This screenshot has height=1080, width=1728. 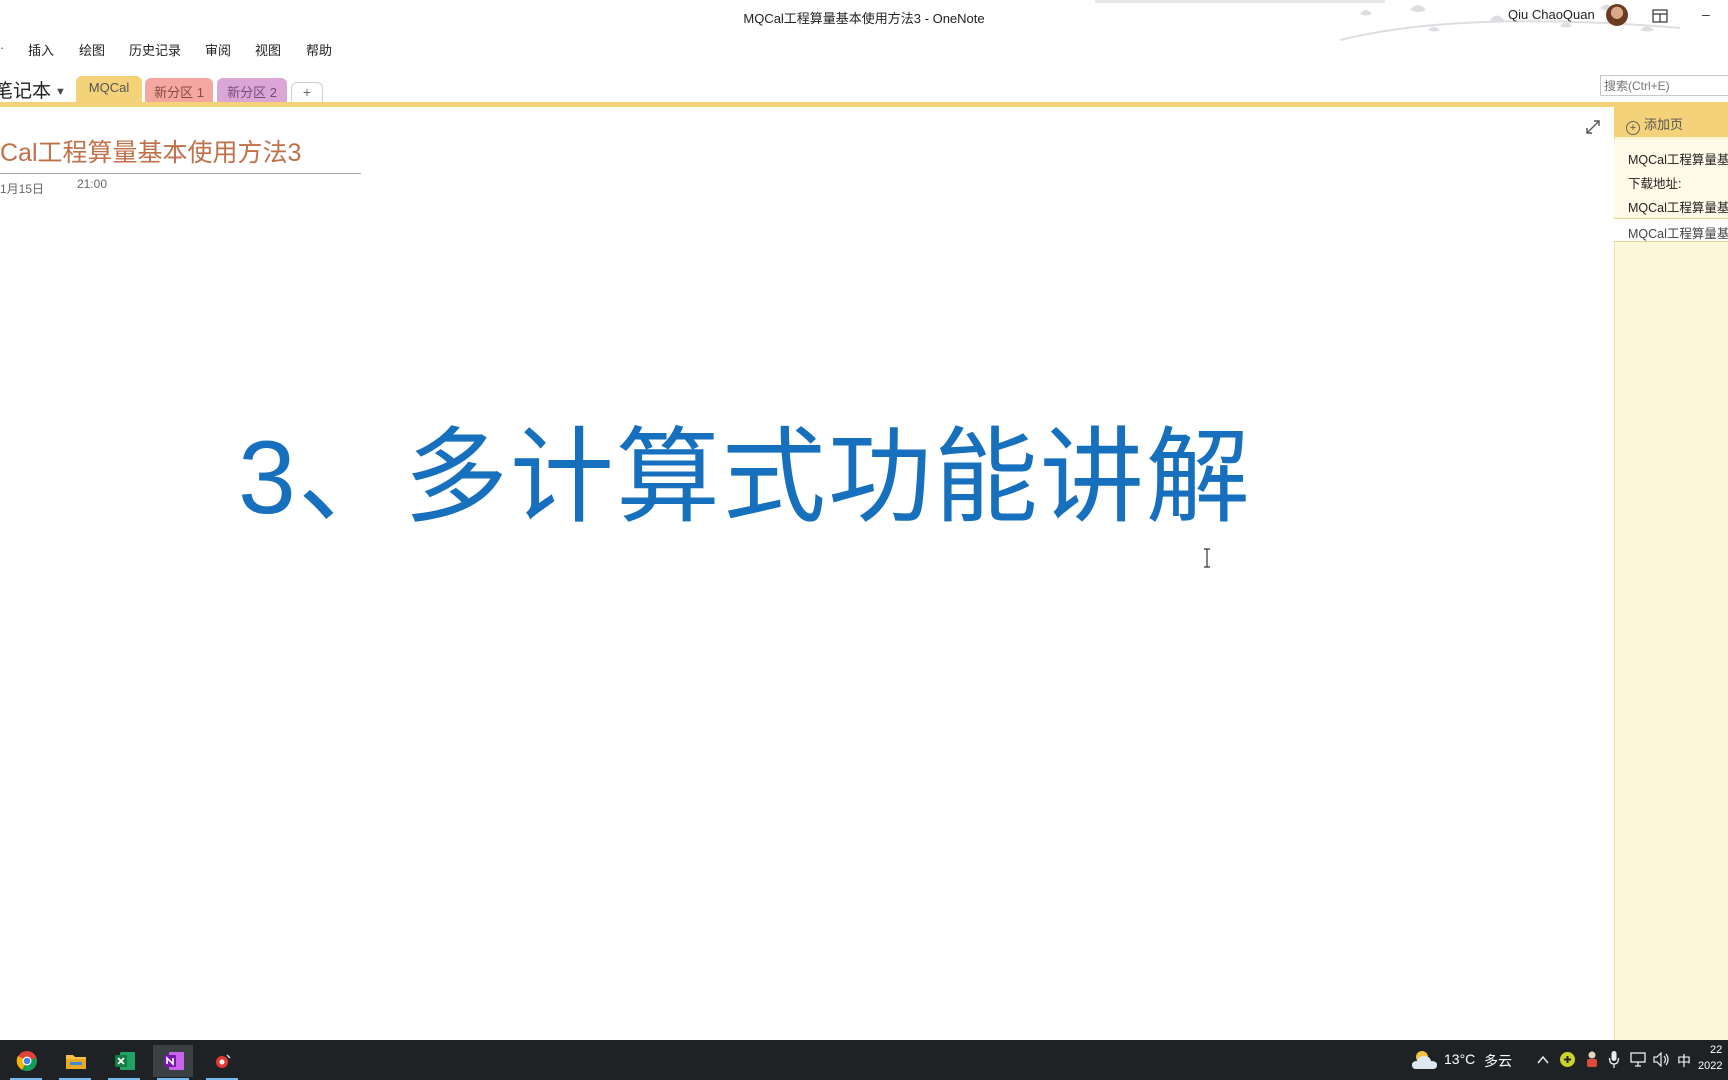 What do you see at coordinates (92, 49) in the screenshot?
I see `menu-draw: 绘图` at bounding box center [92, 49].